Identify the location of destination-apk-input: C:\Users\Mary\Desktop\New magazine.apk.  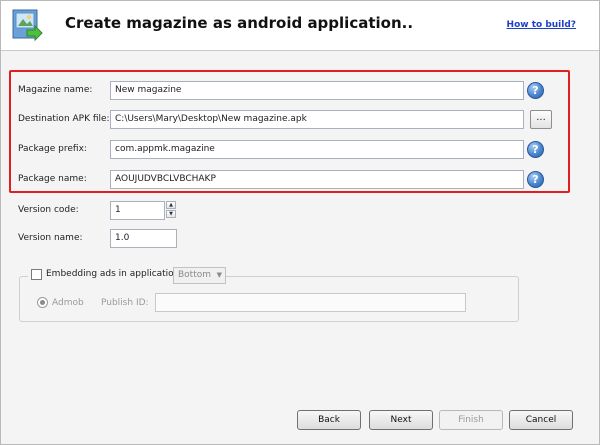
(317, 119).